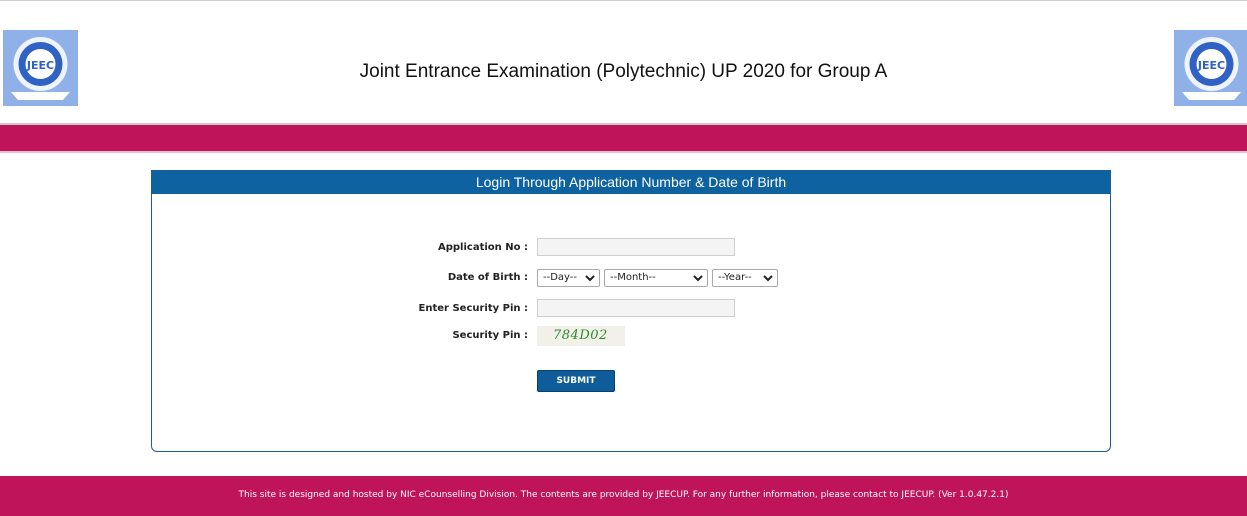  Describe the element at coordinates (487, 277) in the screenshot. I see `dob-label: Date of Birth :` at that location.